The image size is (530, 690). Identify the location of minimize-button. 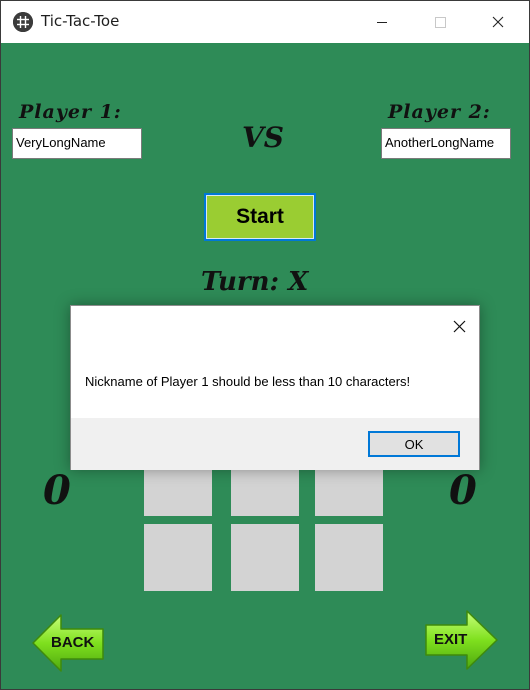
(382, 22).